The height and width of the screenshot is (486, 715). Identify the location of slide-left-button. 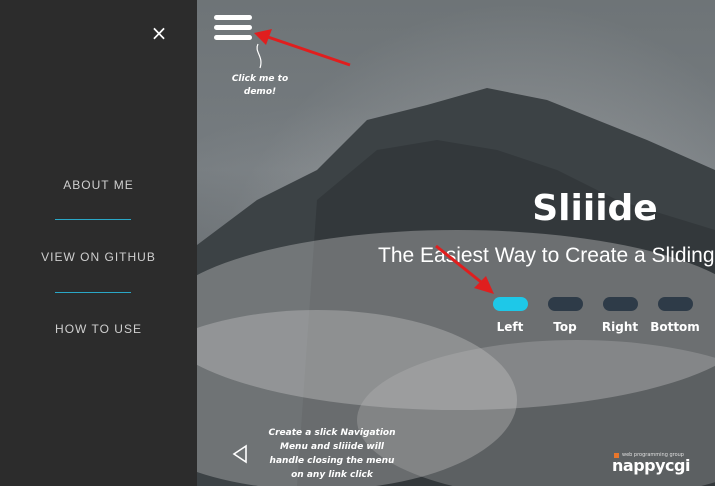
(510, 304).